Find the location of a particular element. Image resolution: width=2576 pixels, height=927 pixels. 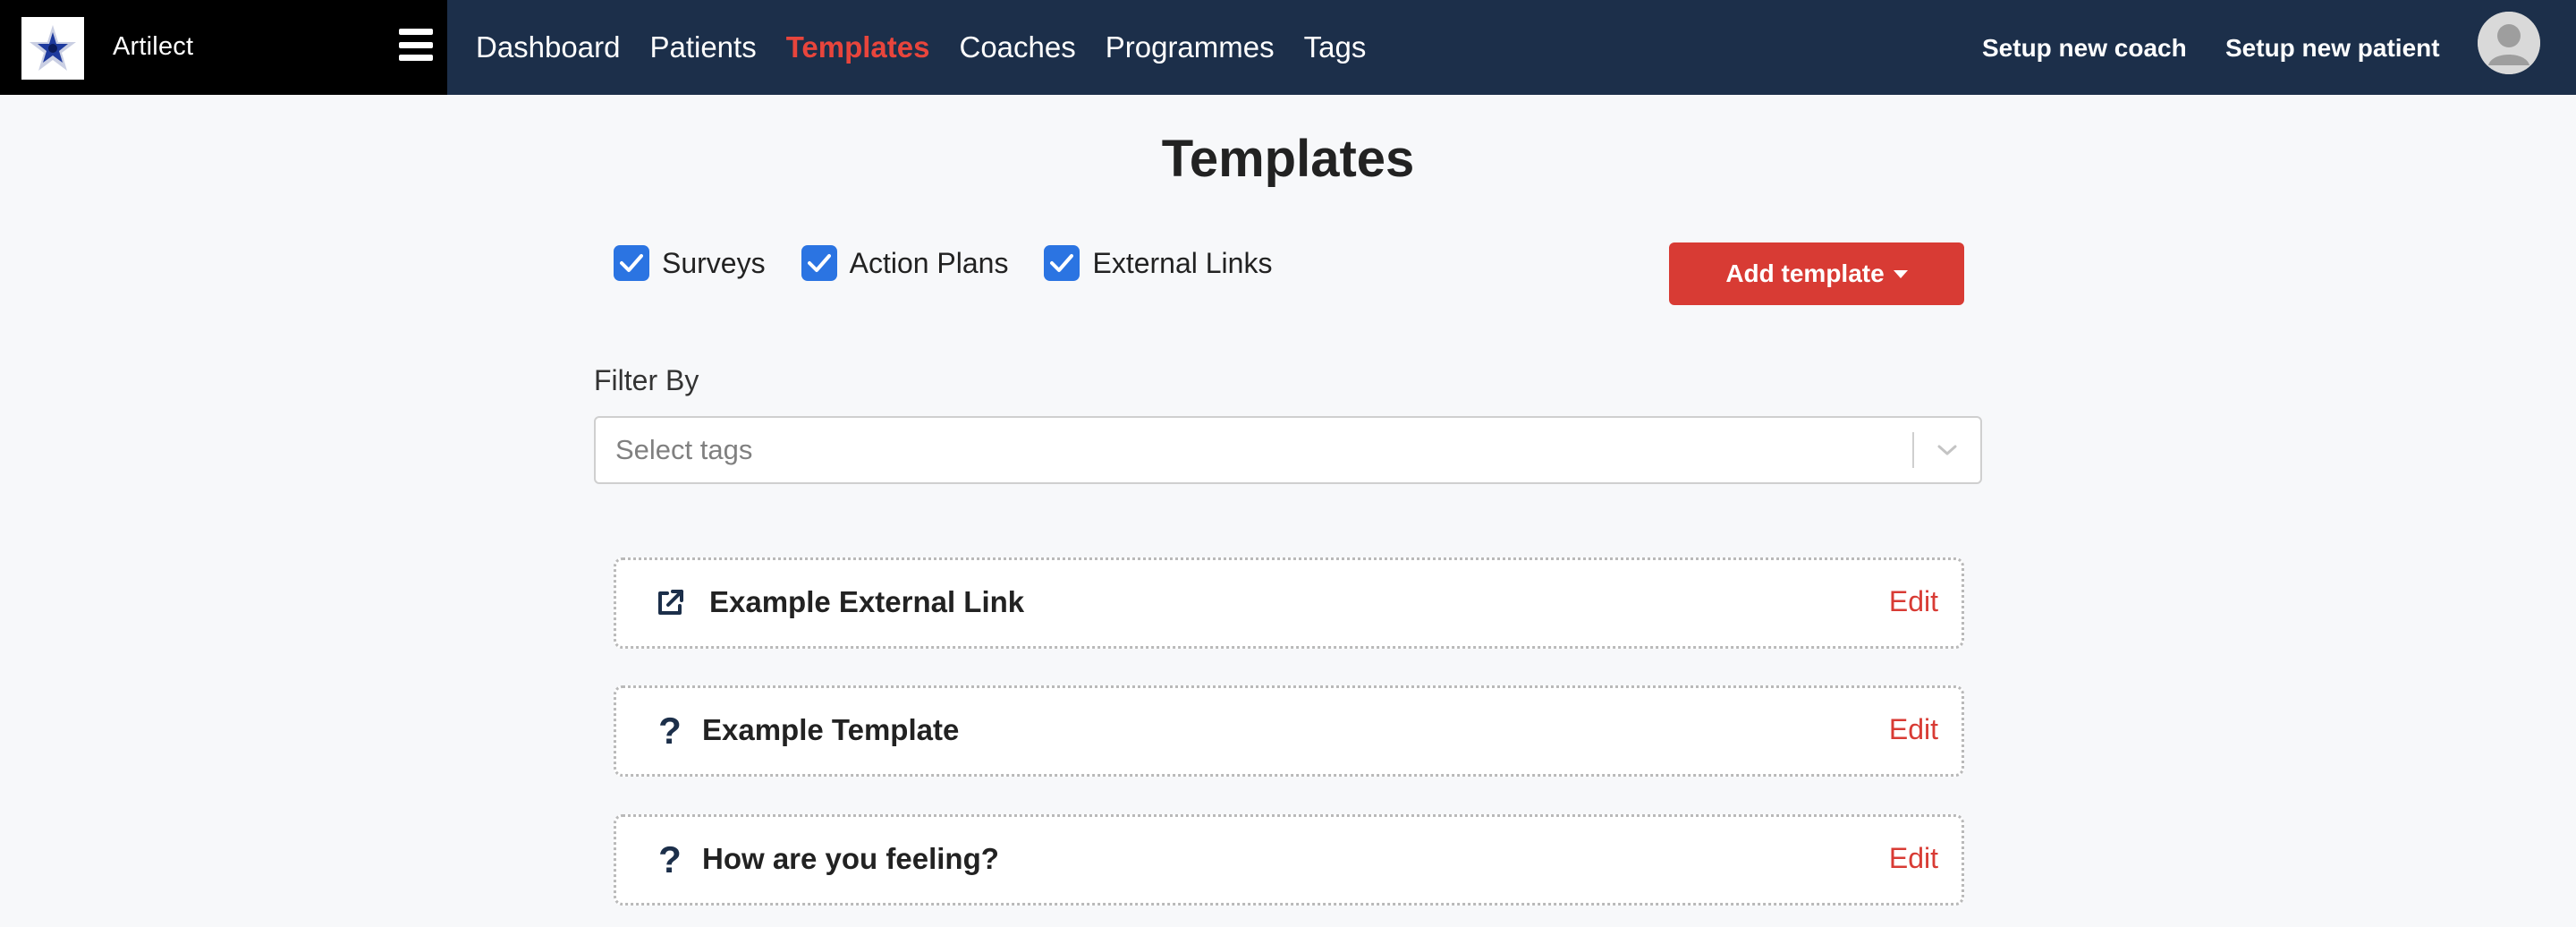

type-filters: Surveys Action Plans External Links is located at coordinates (961, 263).